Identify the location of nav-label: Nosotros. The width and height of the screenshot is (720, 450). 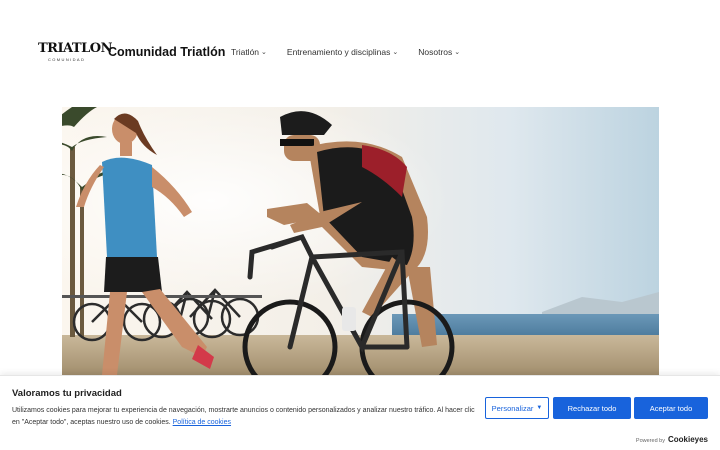
(435, 52).